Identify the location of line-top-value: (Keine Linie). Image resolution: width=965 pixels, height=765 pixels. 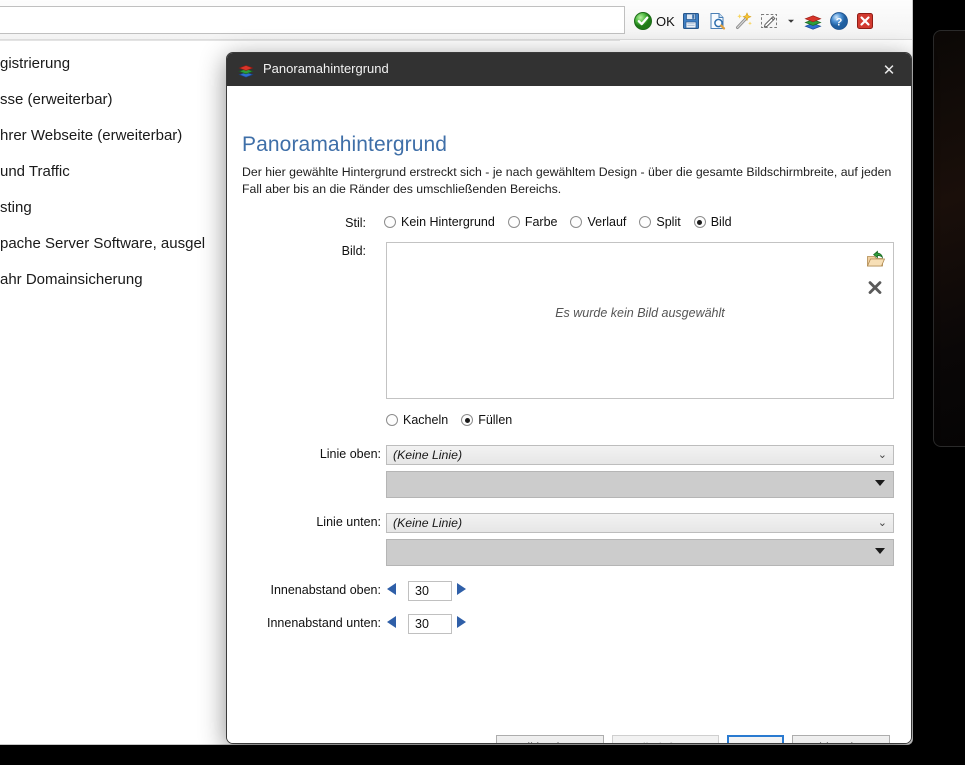
(428, 455).